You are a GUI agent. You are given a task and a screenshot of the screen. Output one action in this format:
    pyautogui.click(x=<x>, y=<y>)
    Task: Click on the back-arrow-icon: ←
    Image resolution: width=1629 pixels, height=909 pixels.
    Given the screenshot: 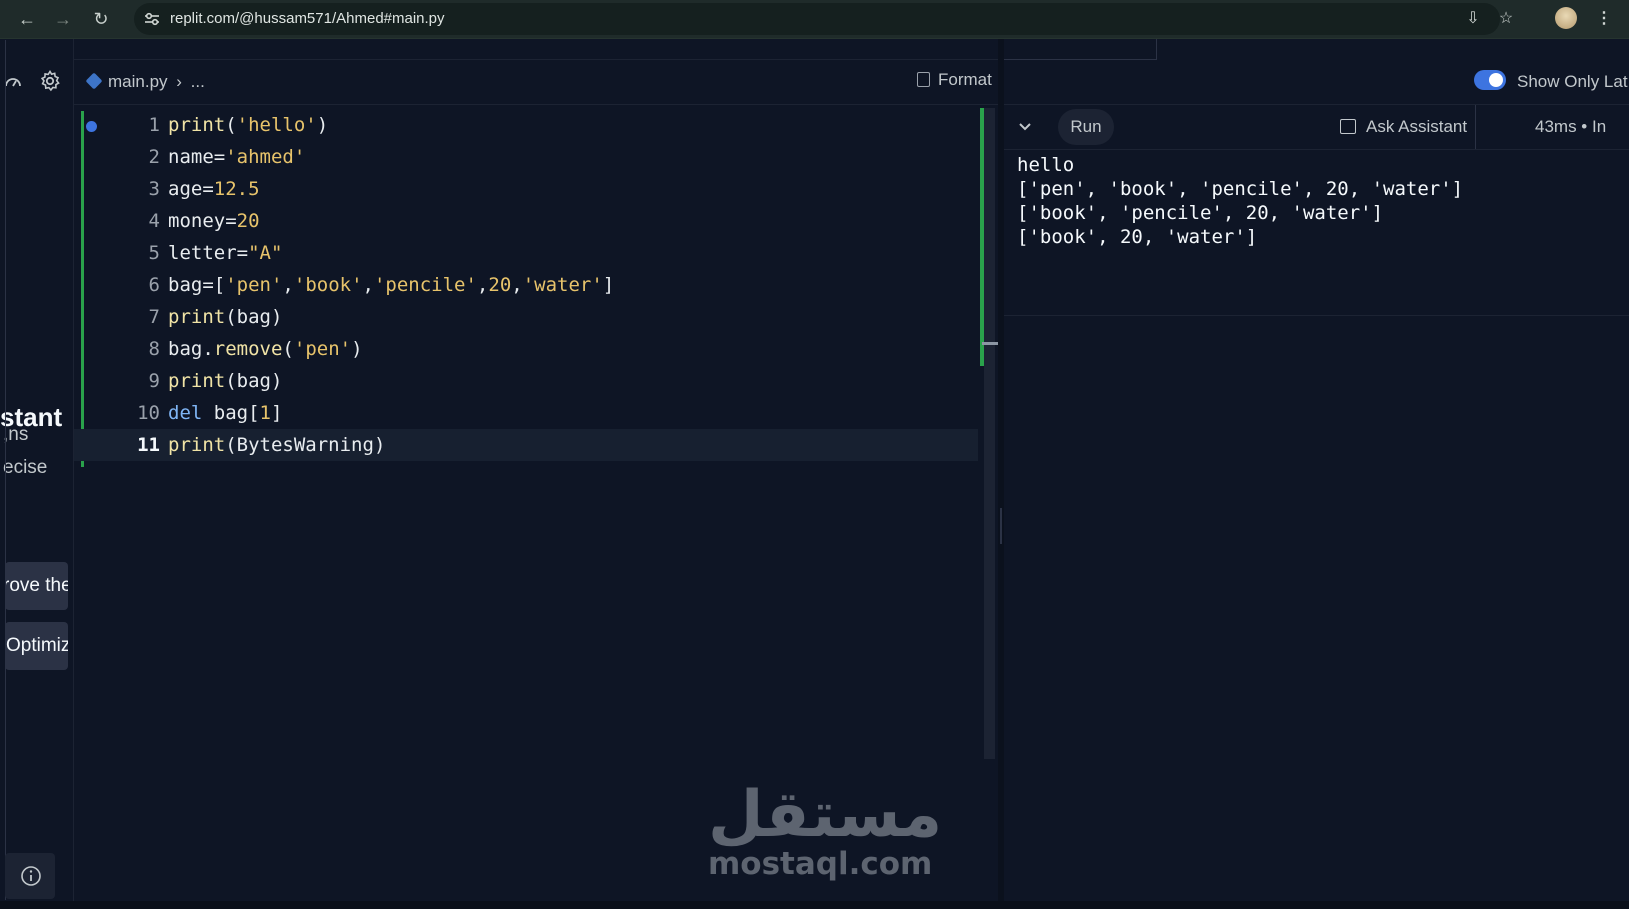 What is the action you would take?
    pyautogui.click(x=27, y=19)
    